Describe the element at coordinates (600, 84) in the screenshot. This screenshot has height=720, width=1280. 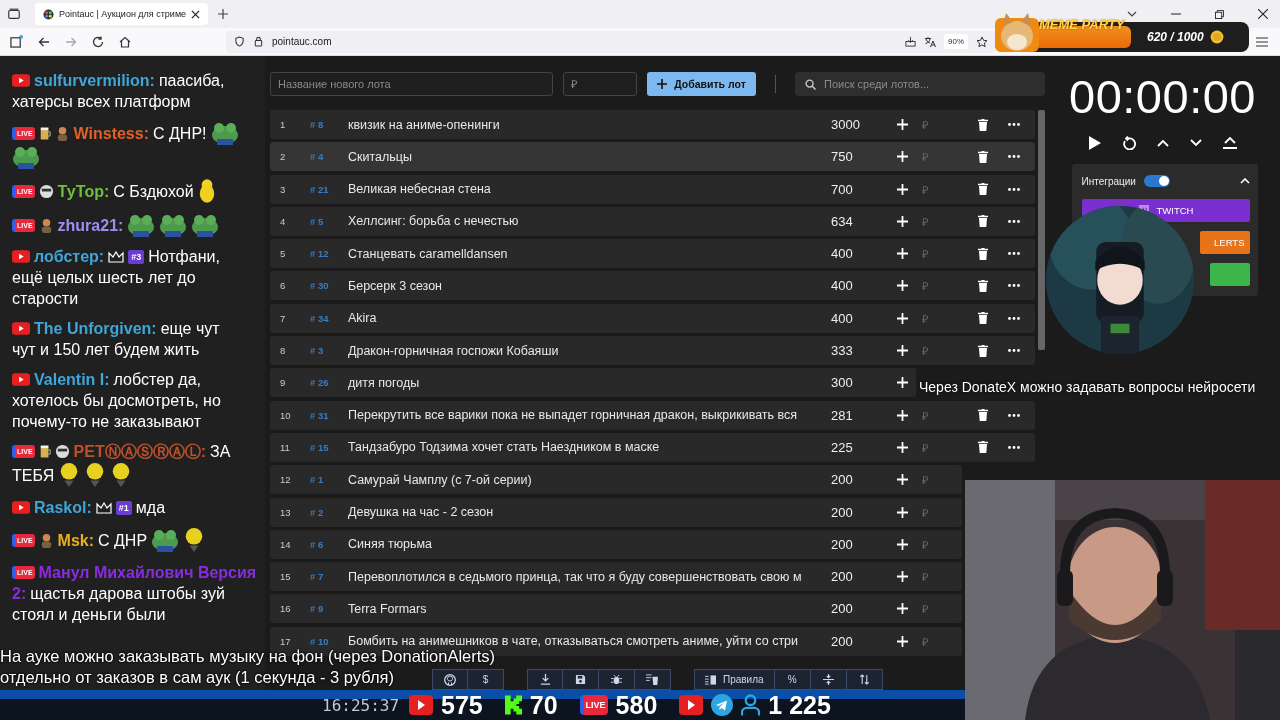
I see `amount-field: ₽` at that location.